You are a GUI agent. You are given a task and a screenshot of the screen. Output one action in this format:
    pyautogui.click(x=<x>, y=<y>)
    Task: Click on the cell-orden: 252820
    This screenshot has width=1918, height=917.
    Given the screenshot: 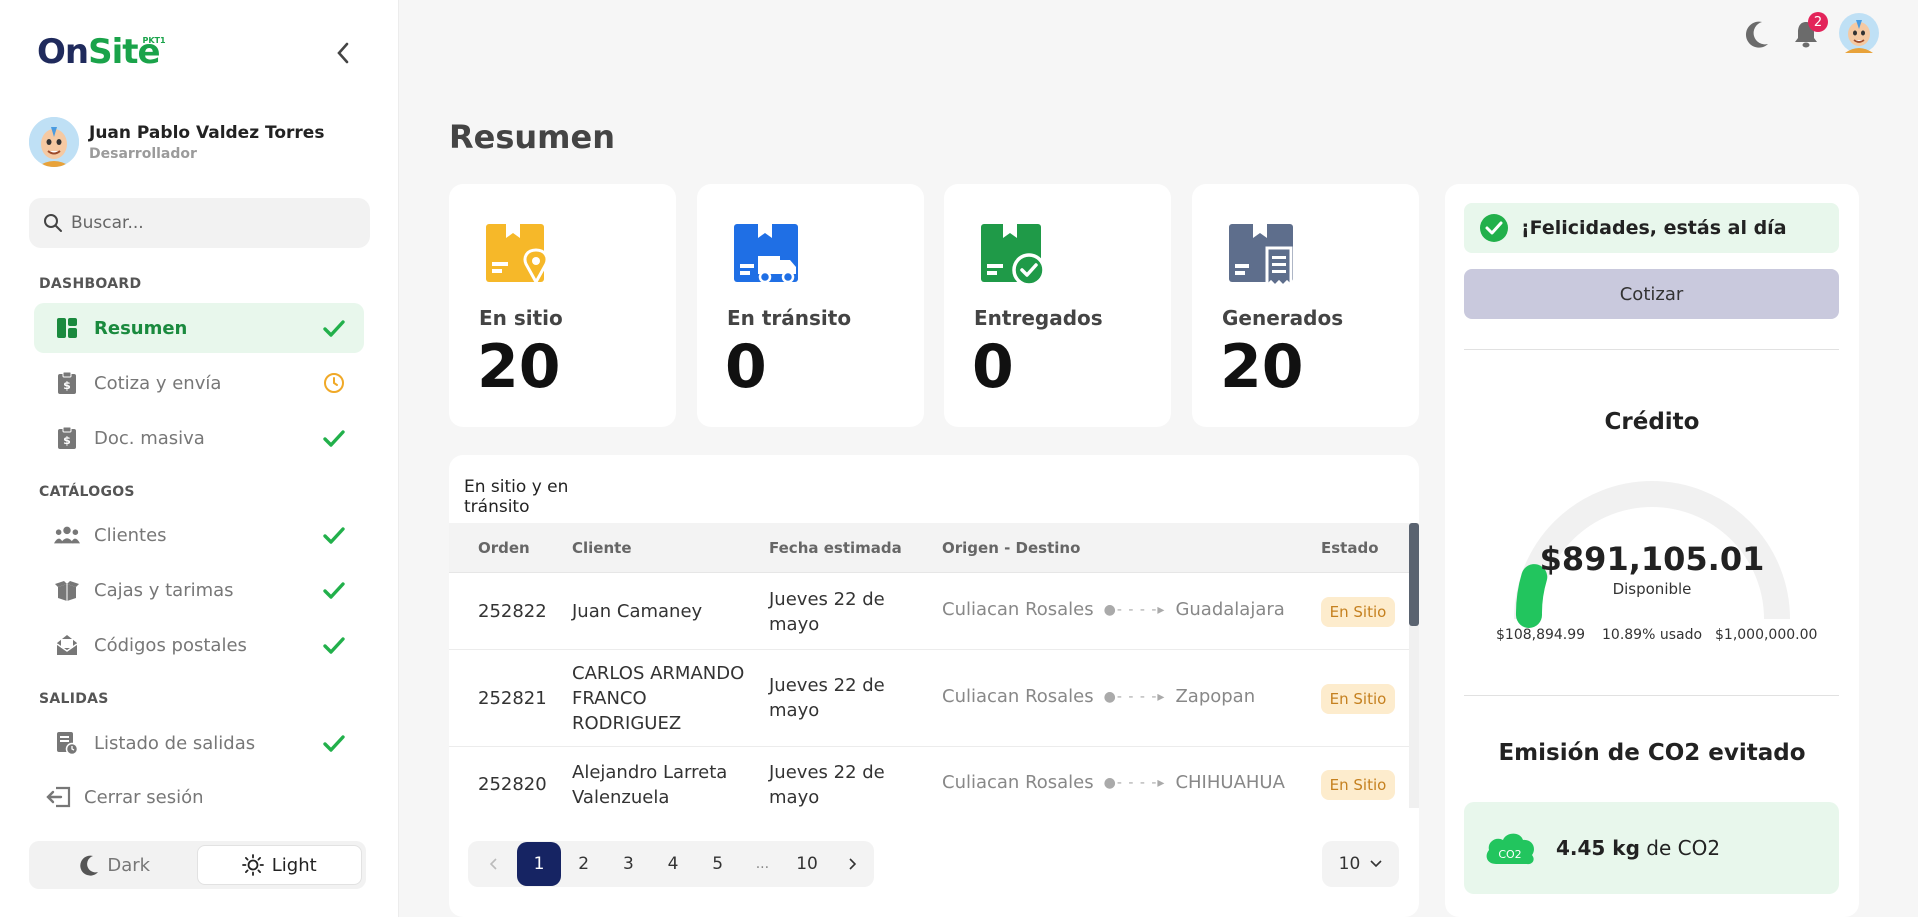 What is the action you would take?
    pyautogui.click(x=512, y=784)
    